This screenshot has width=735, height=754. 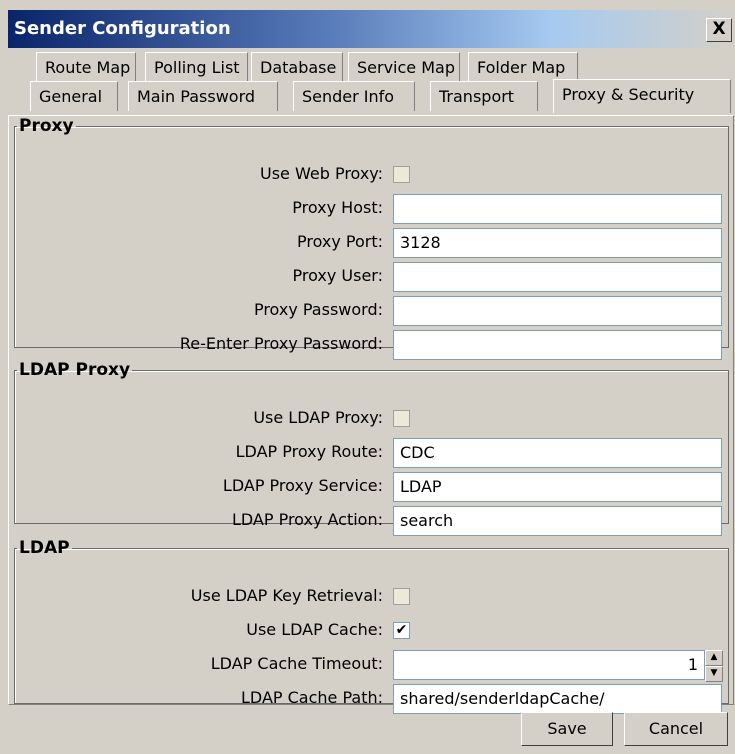 I want to click on use-ldap-cache-label: Use LDAP Cache:, so click(x=314, y=629).